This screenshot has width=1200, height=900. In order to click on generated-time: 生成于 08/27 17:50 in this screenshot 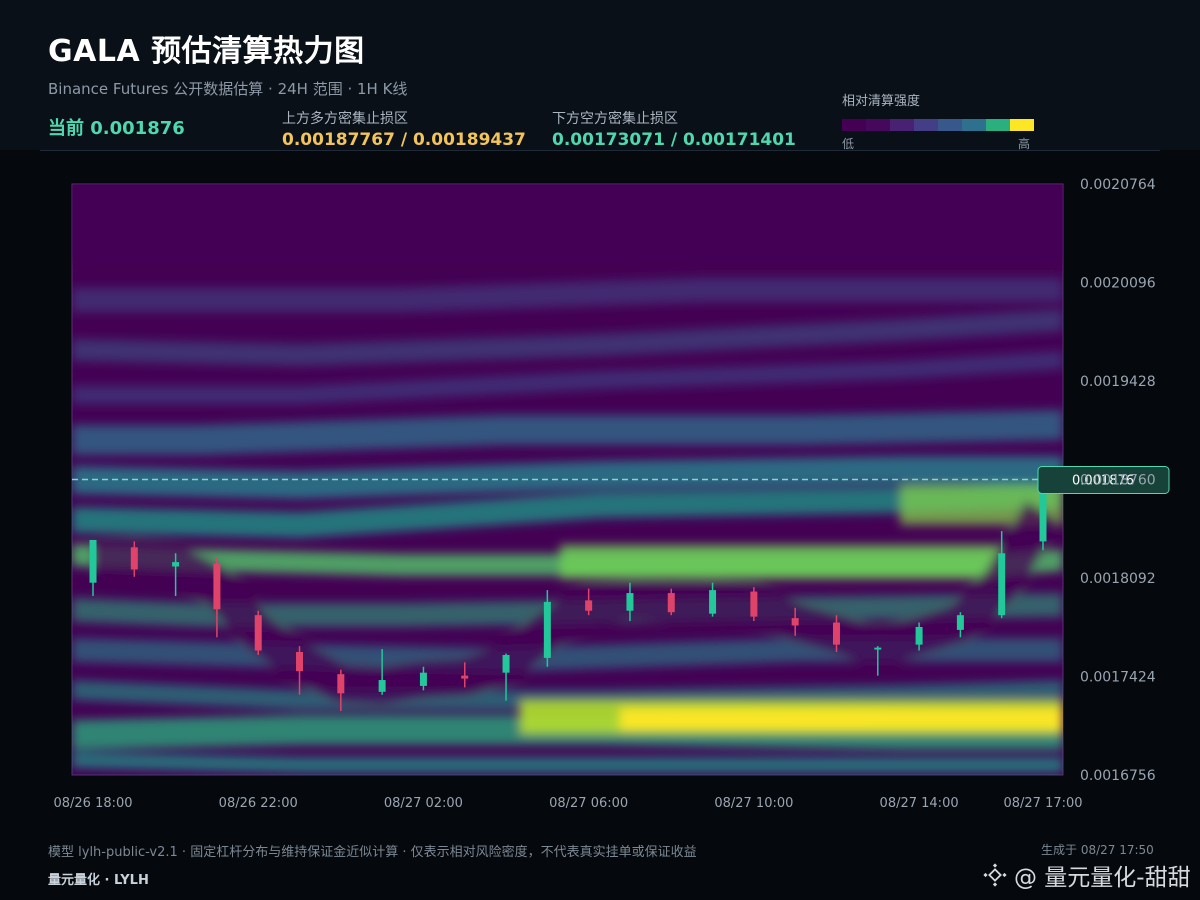, I will do `click(1097, 850)`.